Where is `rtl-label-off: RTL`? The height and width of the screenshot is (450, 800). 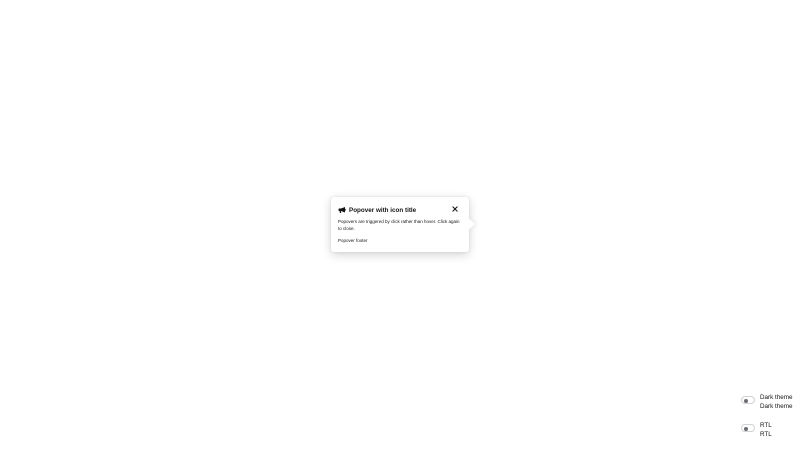 rtl-label-off: RTL is located at coordinates (766, 434).